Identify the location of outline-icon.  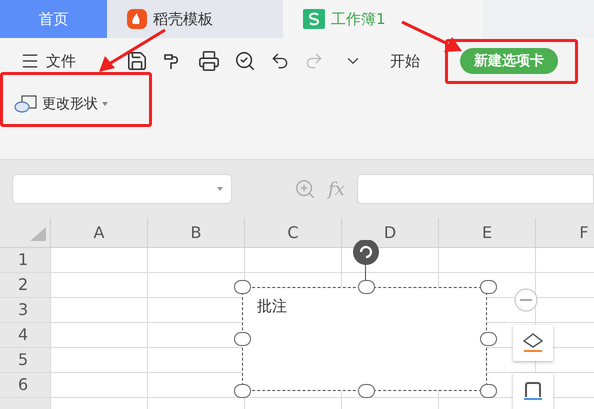
(533, 391).